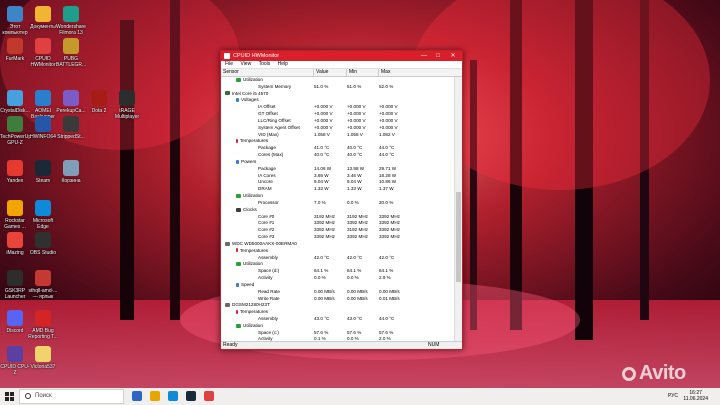 This screenshot has height=405, width=720. Describe the element at coordinates (438, 56) in the screenshot. I see `maximize-button: □` at that location.